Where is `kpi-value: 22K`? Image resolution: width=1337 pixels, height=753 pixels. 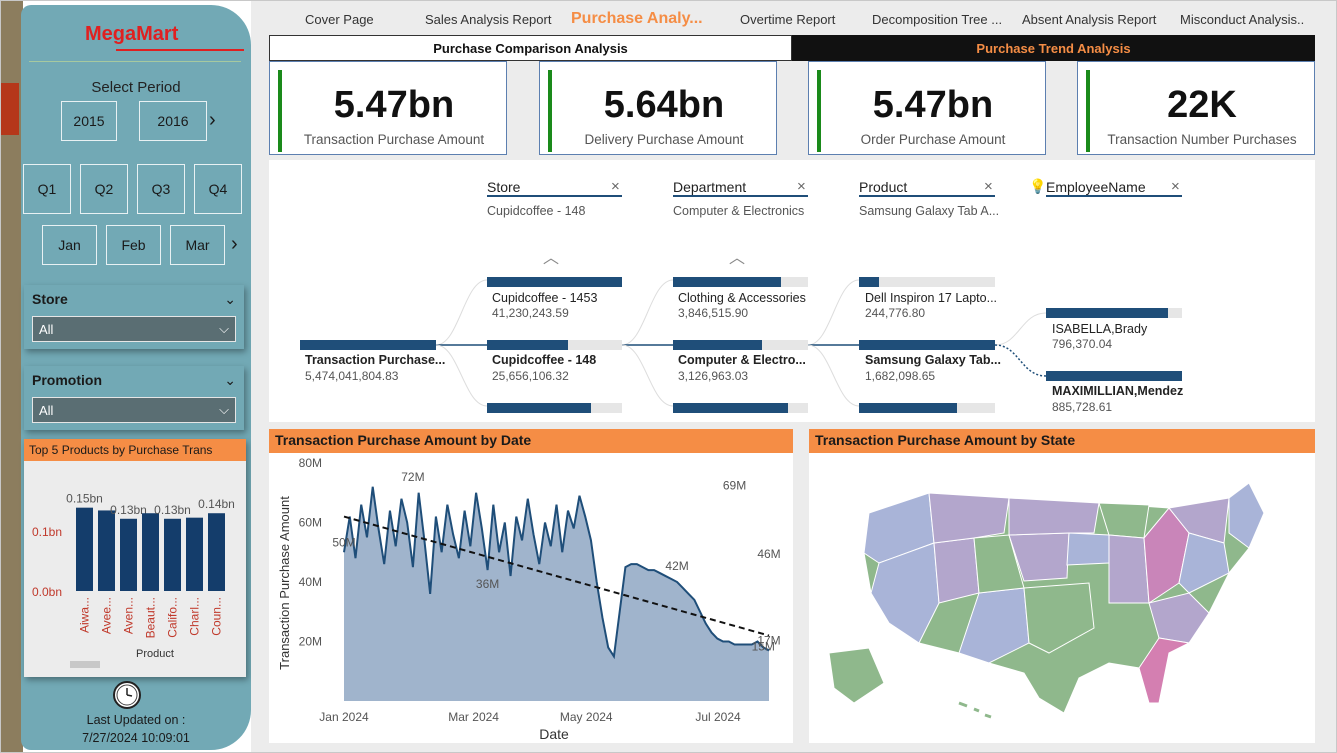
kpi-value: 22K is located at coordinates (1202, 105).